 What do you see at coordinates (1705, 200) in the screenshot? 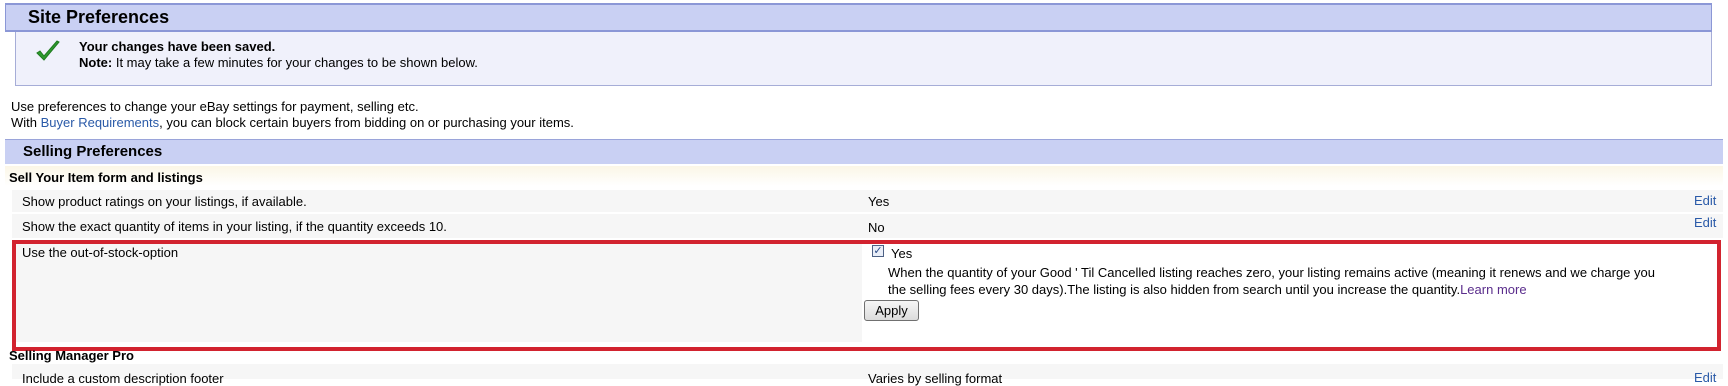
I see `edit-link-product-ratings: Edit` at bounding box center [1705, 200].